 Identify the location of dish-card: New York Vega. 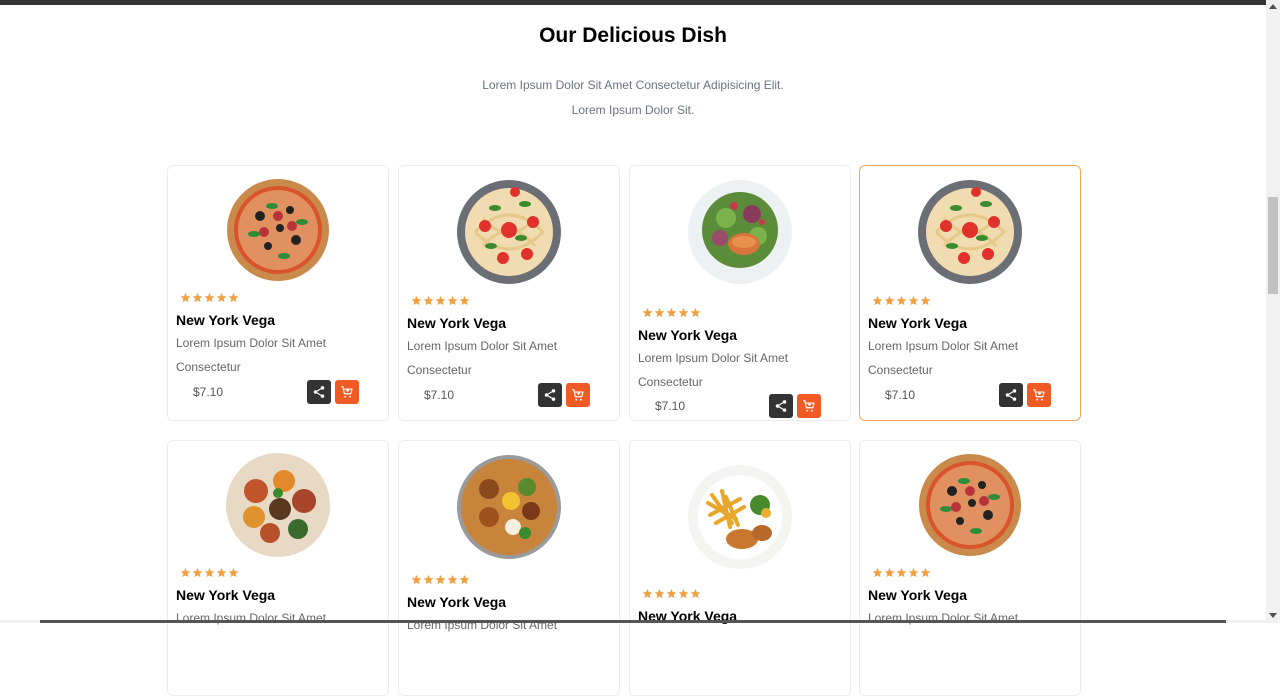
(740, 568).